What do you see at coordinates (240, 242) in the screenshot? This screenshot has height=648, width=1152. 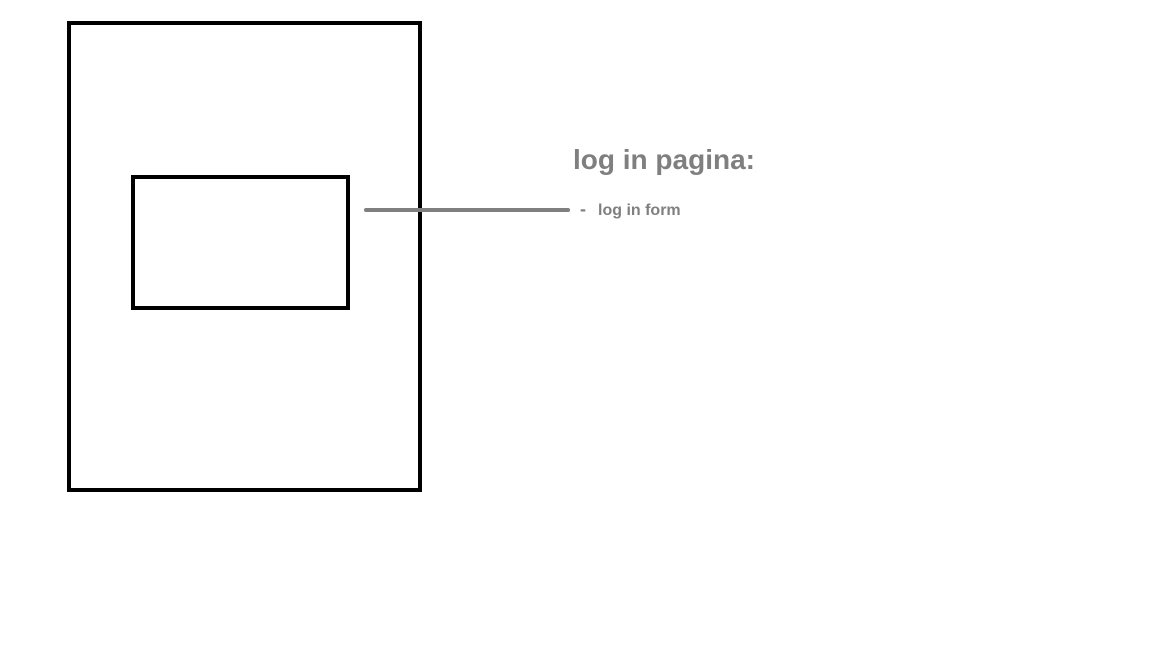 I see `login-form-wireframe` at bounding box center [240, 242].